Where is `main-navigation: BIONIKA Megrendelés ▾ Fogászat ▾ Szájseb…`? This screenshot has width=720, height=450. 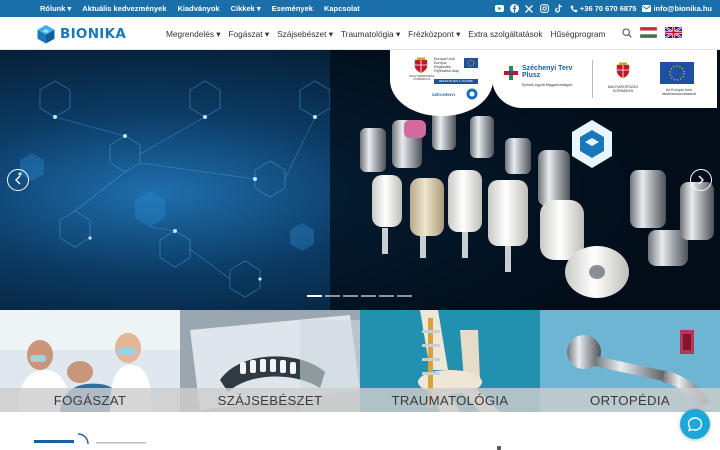
main-navigation: BIONIKA Megrendelés ▾ Fogászat ▾ Szájseb… is located at coordinates (360, 33).